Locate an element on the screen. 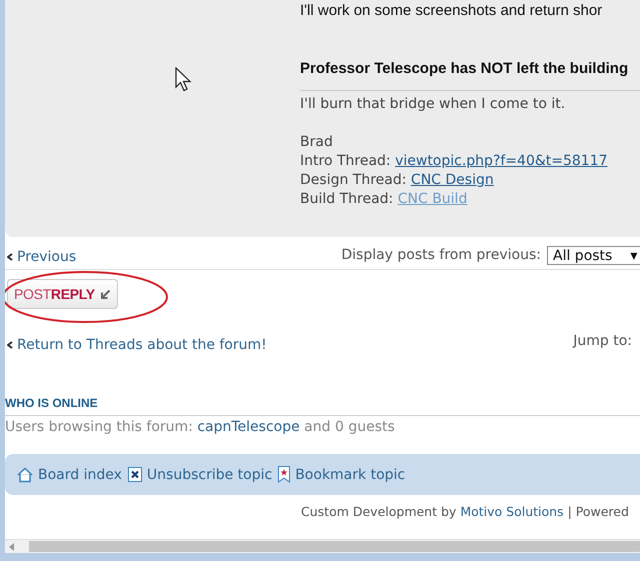 The image size is (640, 561). footer-text: Custom Development by Motivo Solutions | Powered is located at coordinates (465, 511).